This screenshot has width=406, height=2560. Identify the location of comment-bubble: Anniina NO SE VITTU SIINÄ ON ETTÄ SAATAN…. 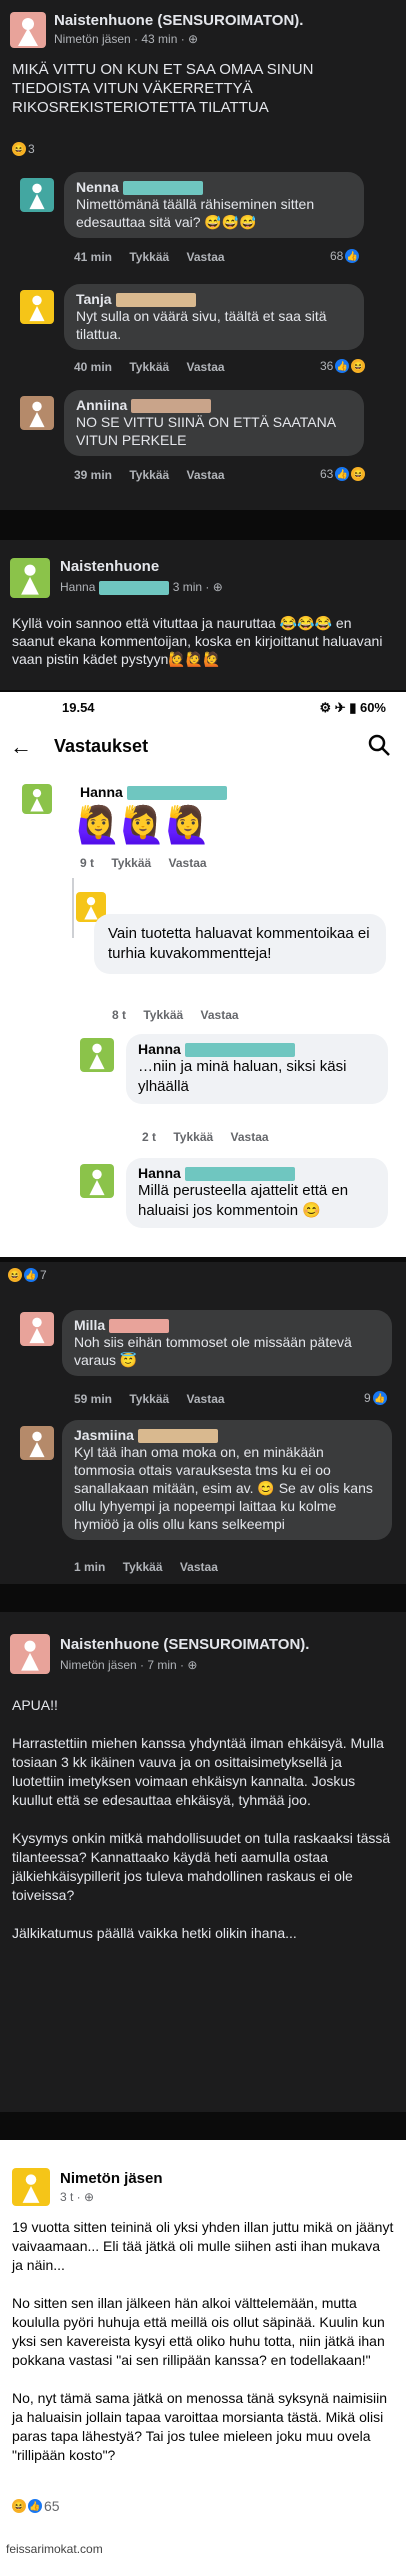
(214, 423).